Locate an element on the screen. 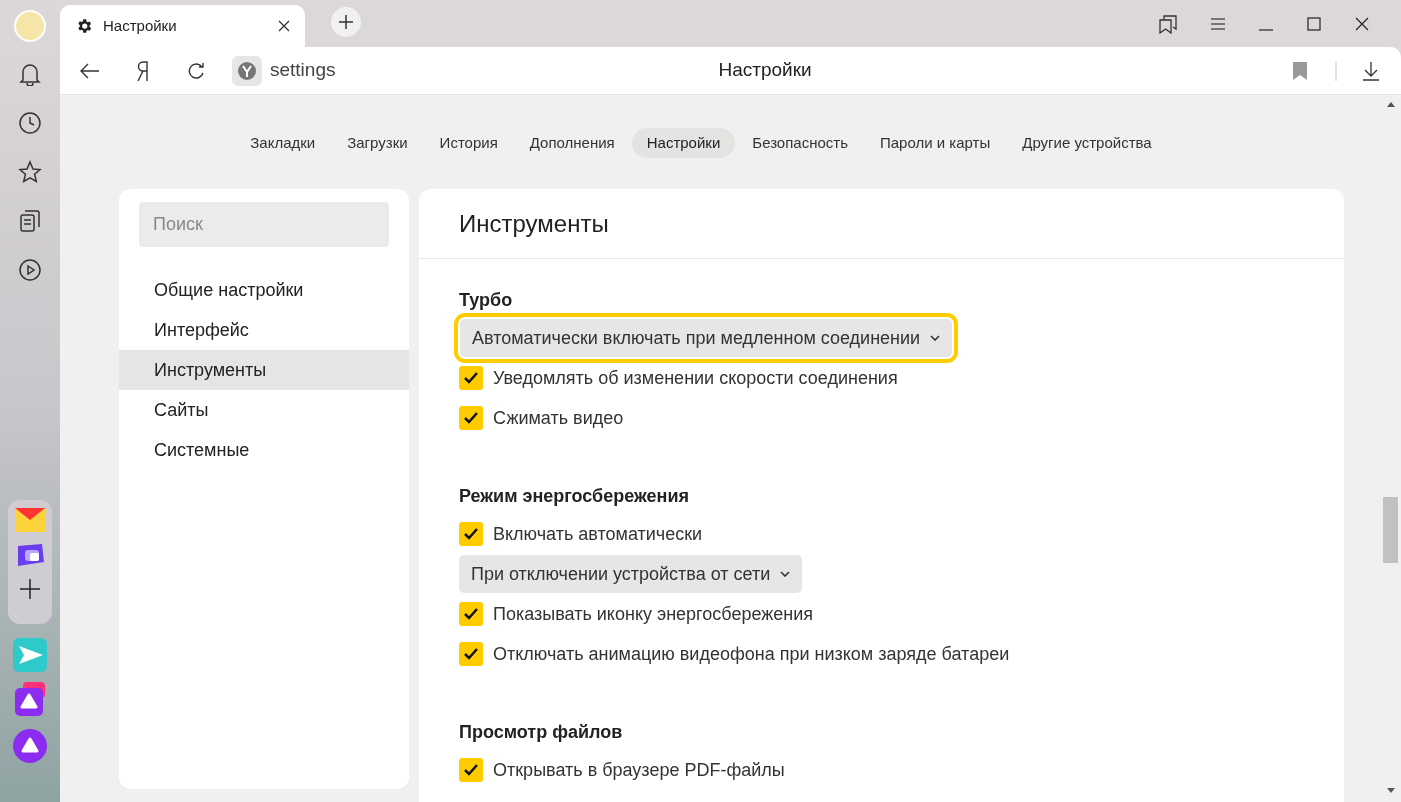 This screenshot has width=1401, height=802. star-icon is located at coordinates (30, 172).